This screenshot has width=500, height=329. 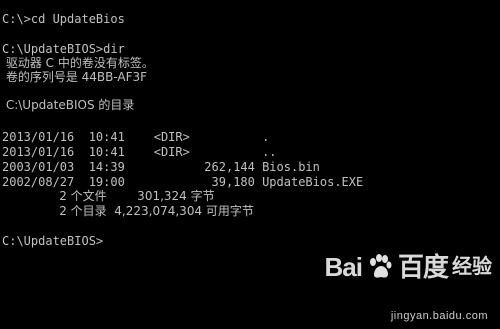 I want to click on dirs-summary-line: 2 个目录 4,223,074,304 可用字节, so click(x=128, y=211).